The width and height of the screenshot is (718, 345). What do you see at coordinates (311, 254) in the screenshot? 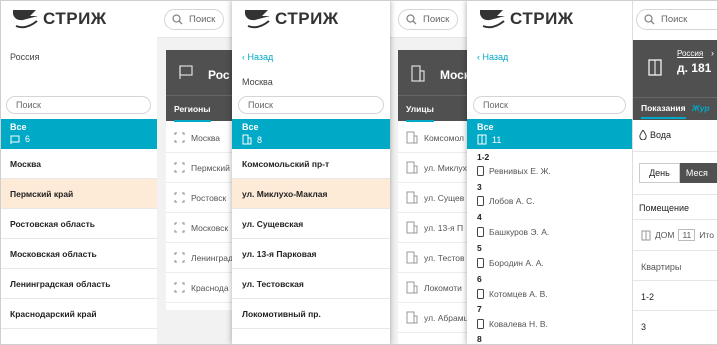
I see `street-item: ул. 13-я Парковая` at bounding box center [311, 254].